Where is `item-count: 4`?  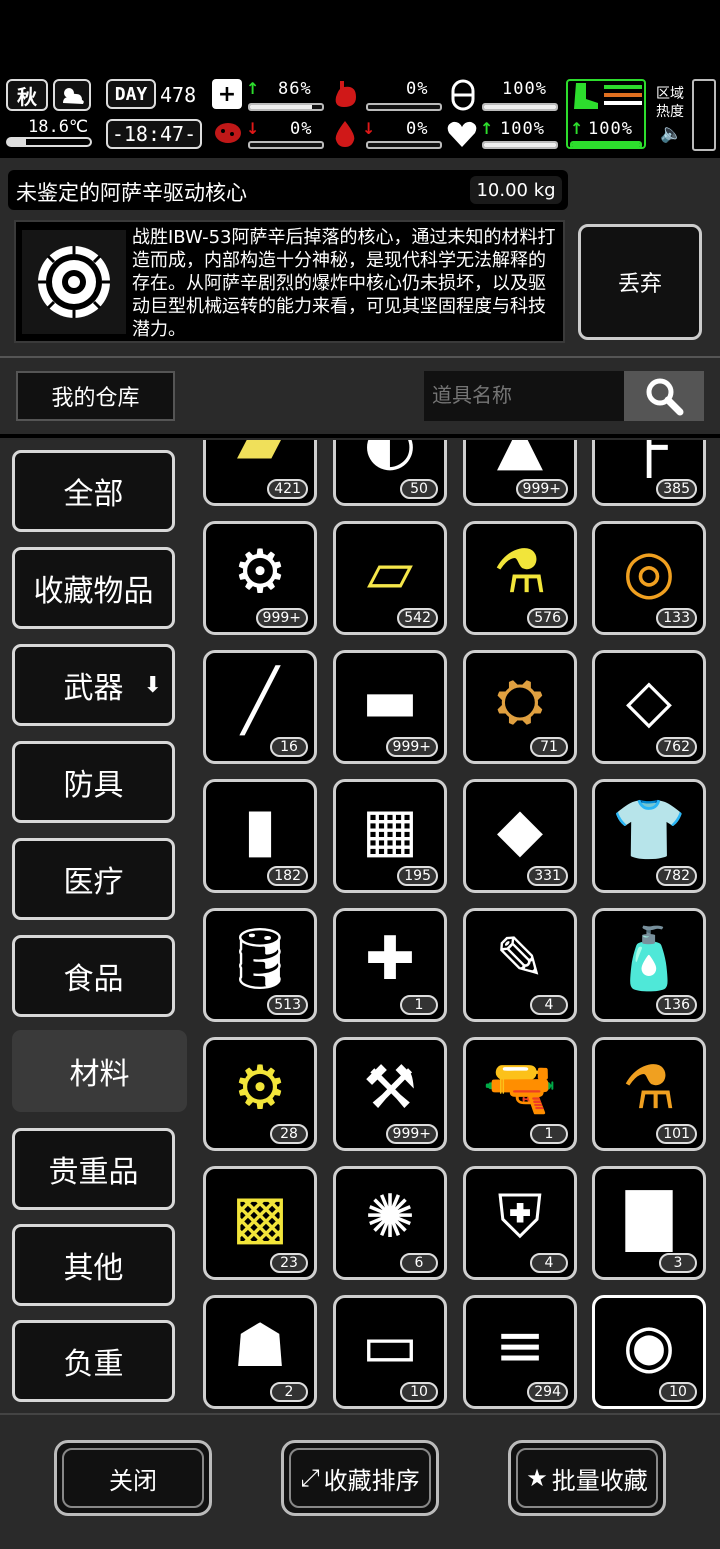
item-count: 4 is located at coordinates (549, 1005).